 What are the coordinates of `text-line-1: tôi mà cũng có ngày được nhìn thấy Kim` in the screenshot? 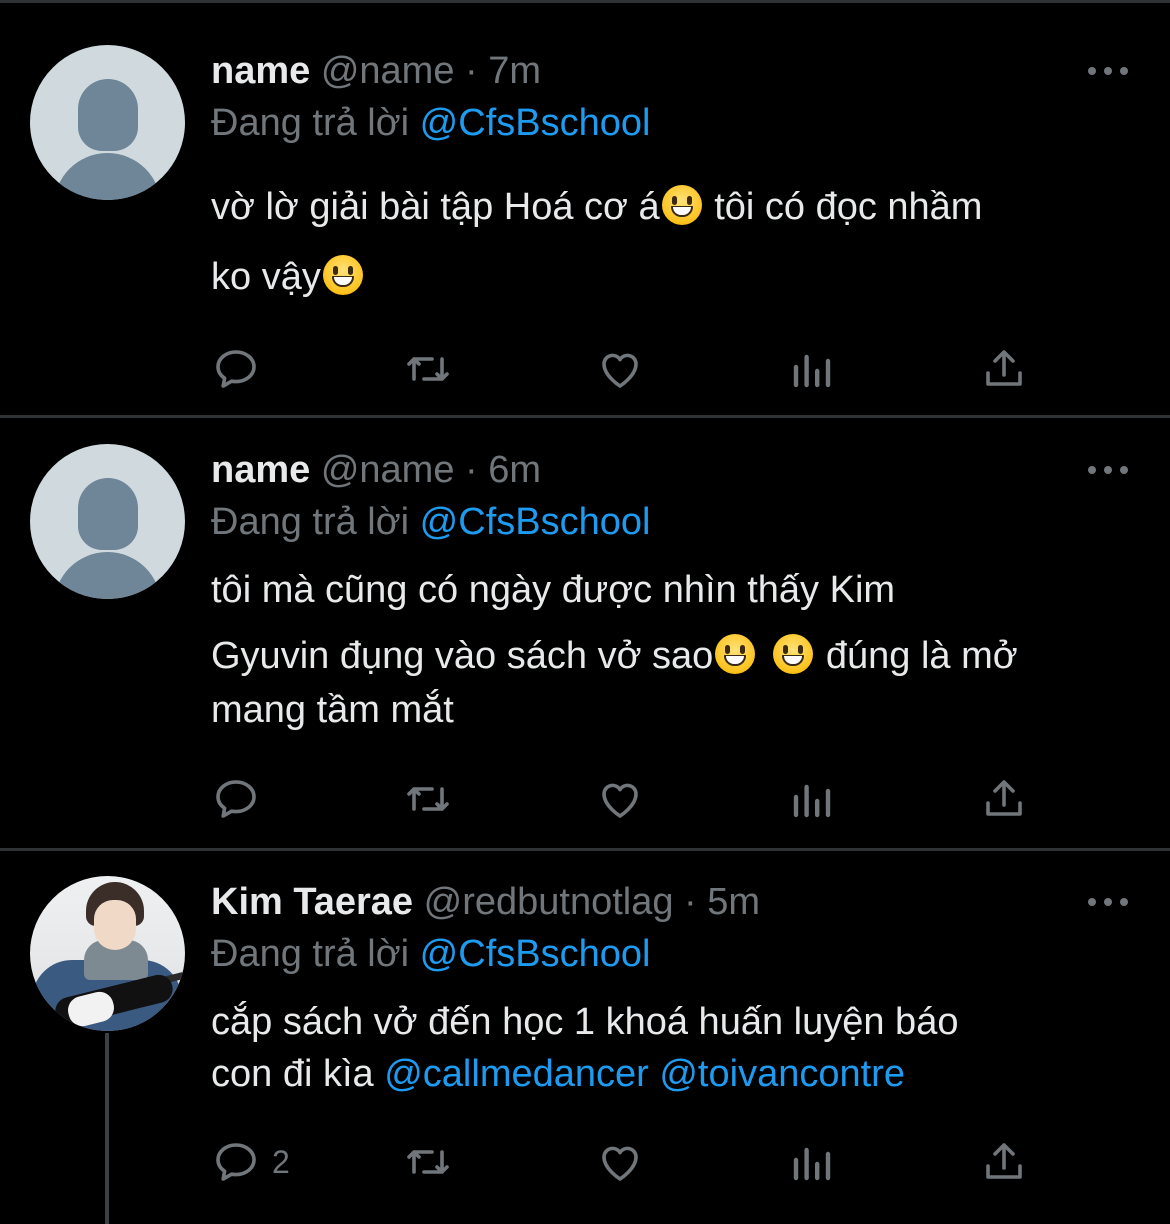 It's located at (553, 590).